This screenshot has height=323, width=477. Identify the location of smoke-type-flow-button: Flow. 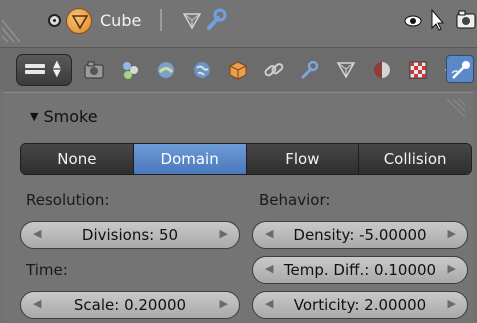
(303, 159).